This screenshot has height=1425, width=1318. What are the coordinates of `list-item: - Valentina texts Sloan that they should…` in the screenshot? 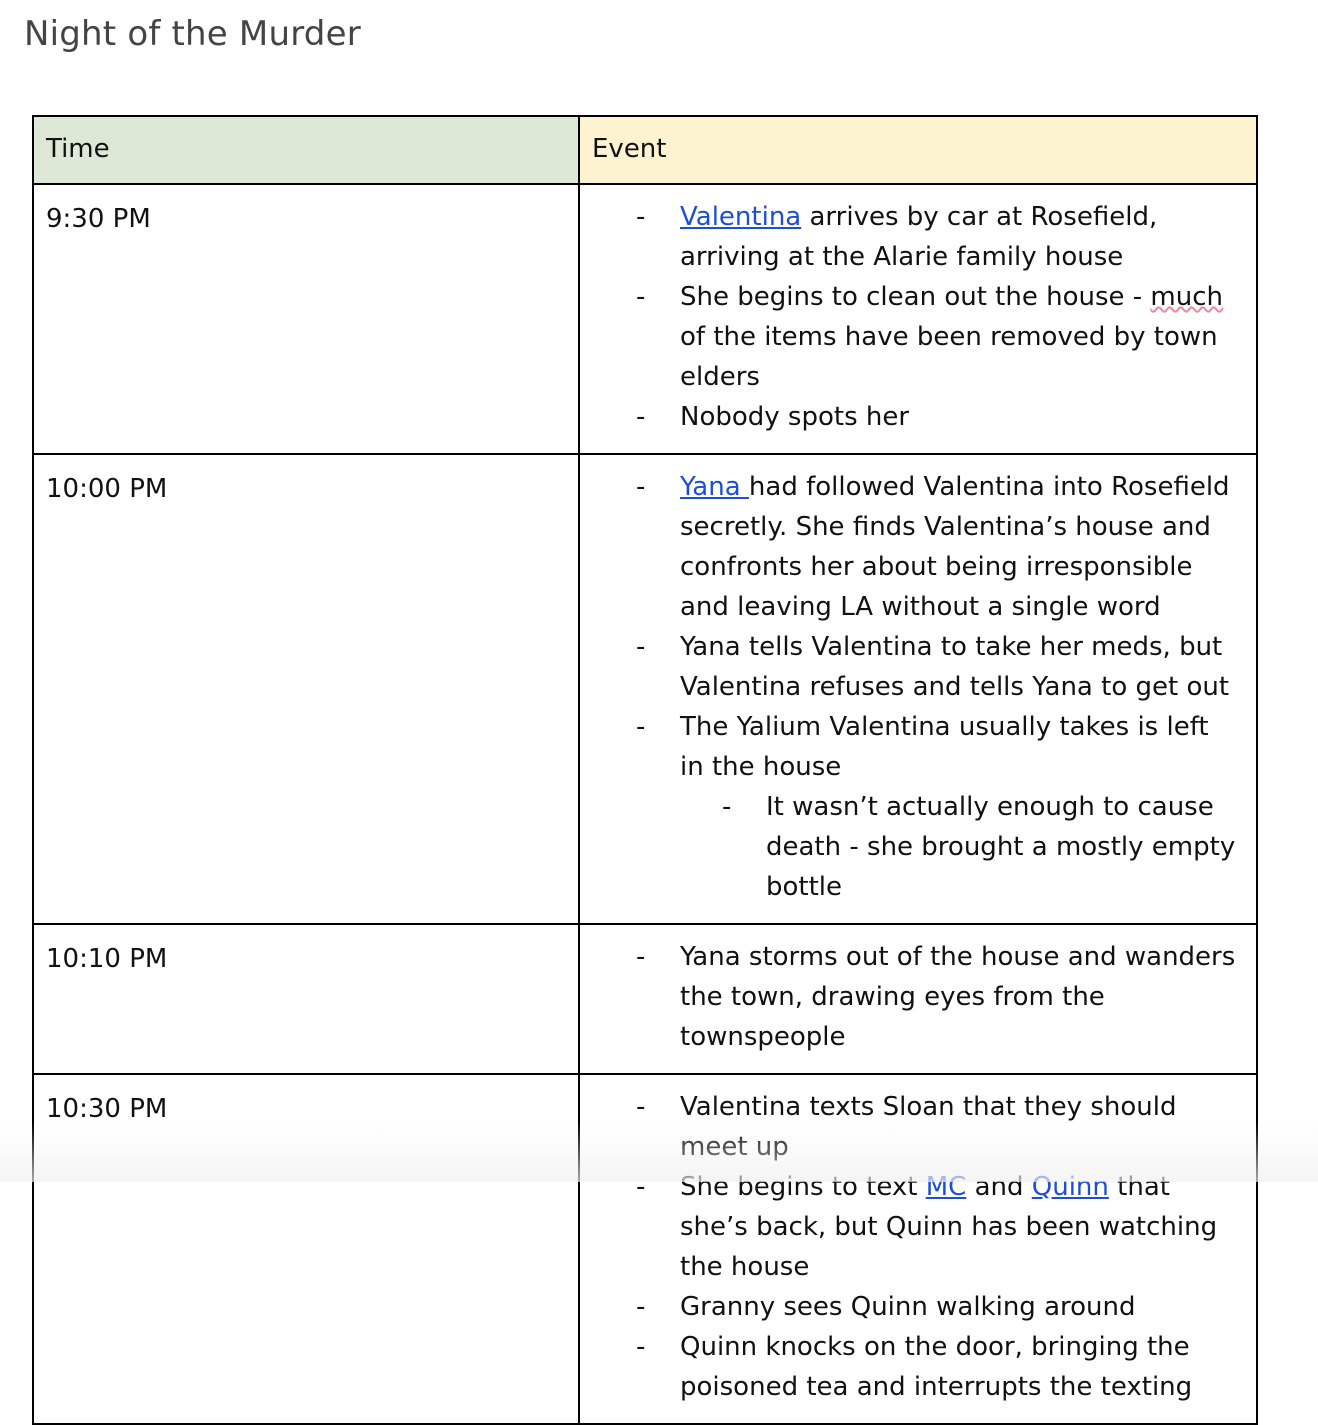 It's located at (915, 1127).